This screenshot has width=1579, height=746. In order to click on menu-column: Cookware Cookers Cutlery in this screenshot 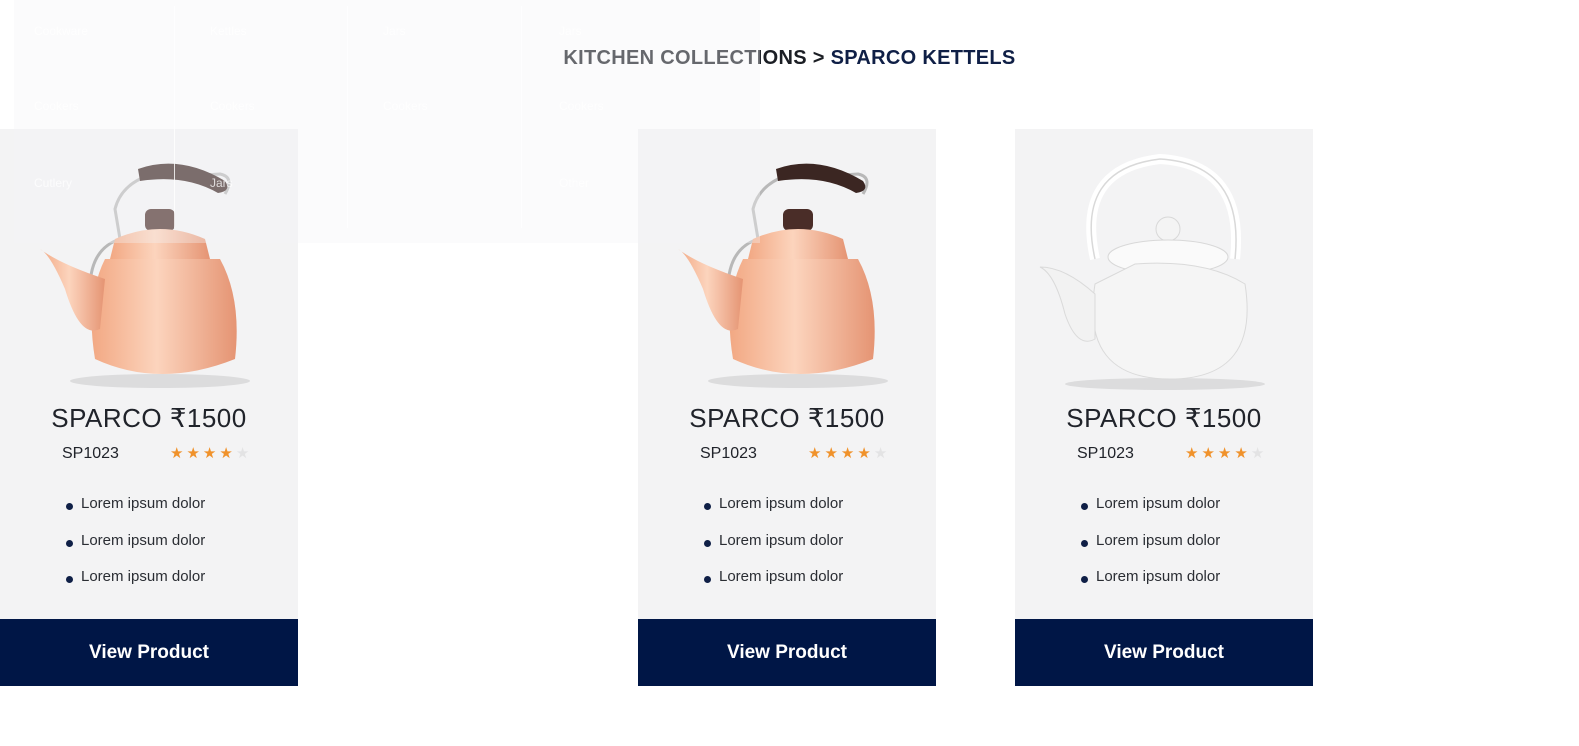, I will do `click(94, 117)`.